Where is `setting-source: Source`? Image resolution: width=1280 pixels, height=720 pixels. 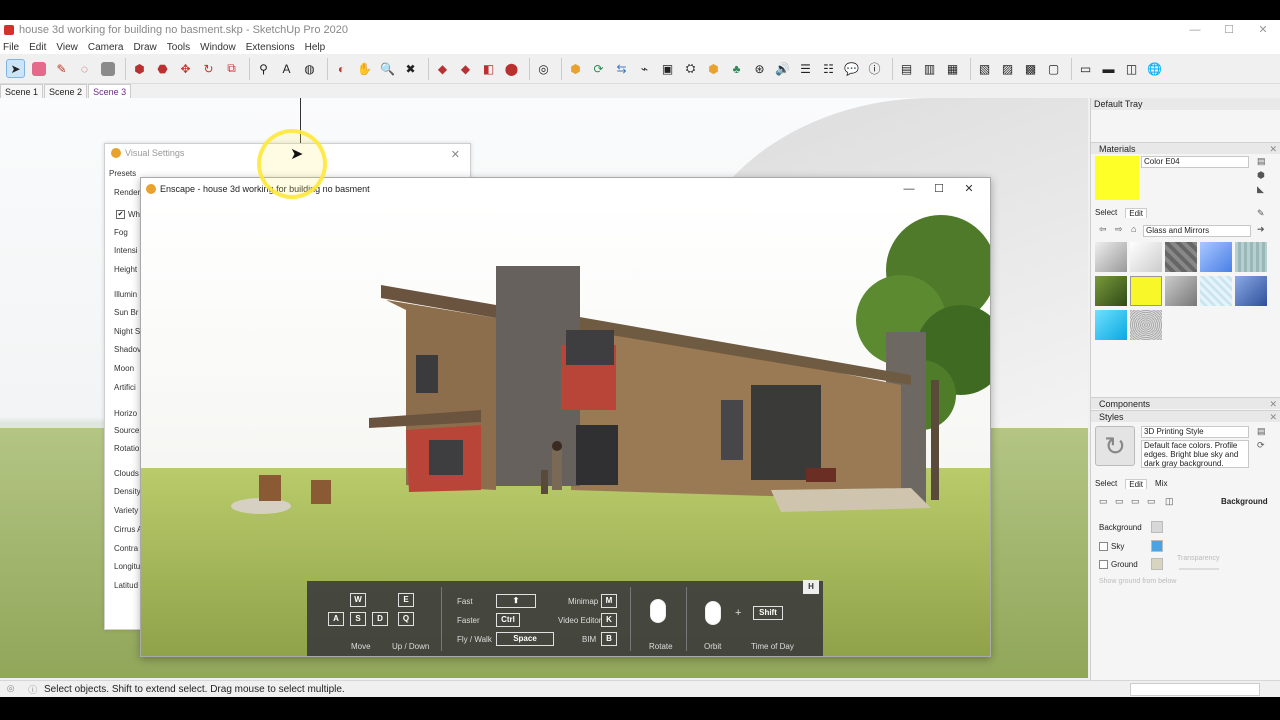
setting-source: Source is located at coordinates (126, 430).